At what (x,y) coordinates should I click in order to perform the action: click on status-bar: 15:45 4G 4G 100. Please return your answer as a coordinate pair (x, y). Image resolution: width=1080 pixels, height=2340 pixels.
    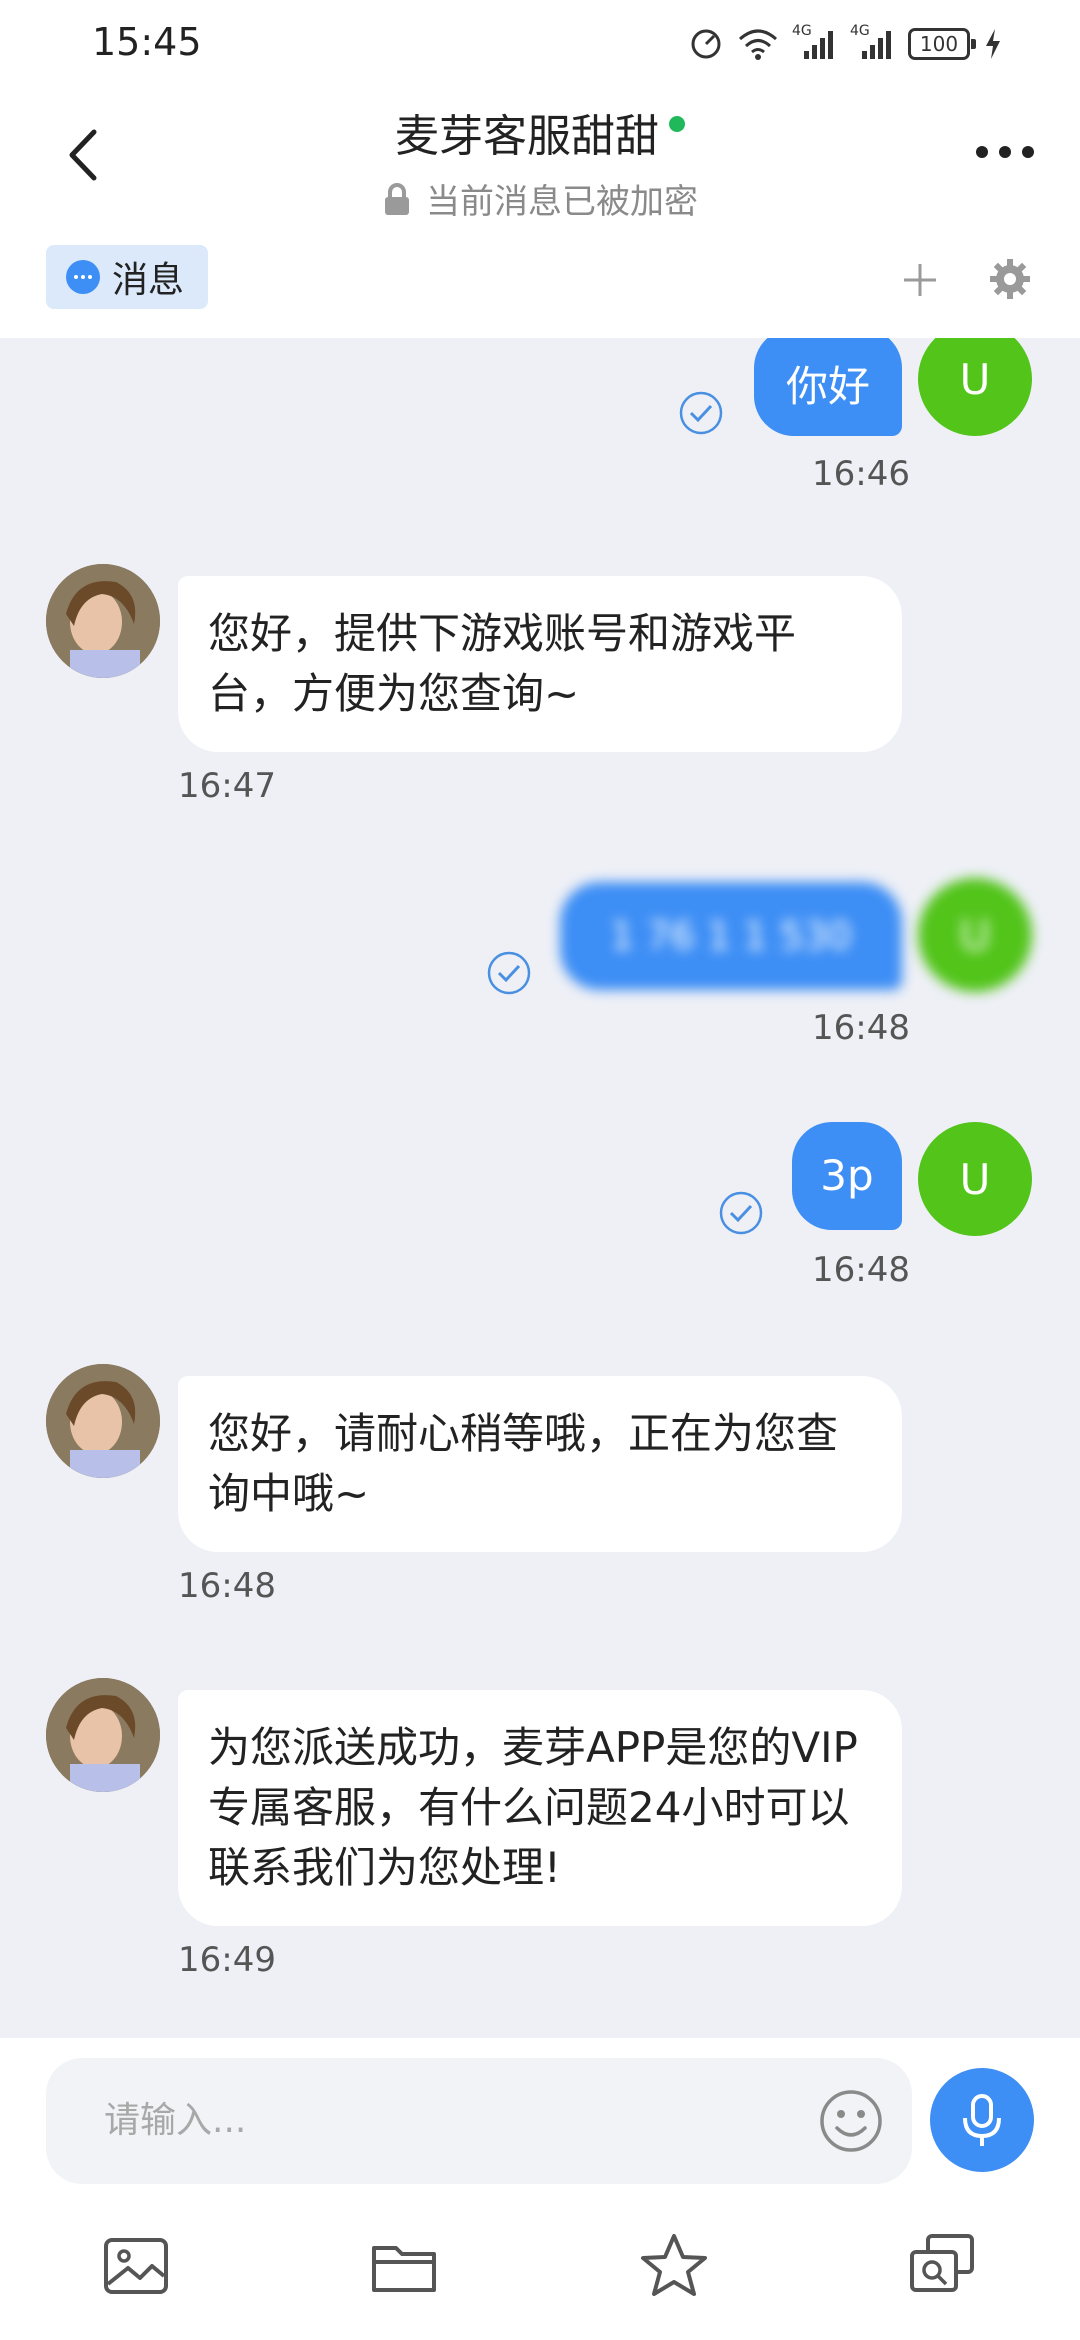
    Looking at the image, I should click on (540, 45).